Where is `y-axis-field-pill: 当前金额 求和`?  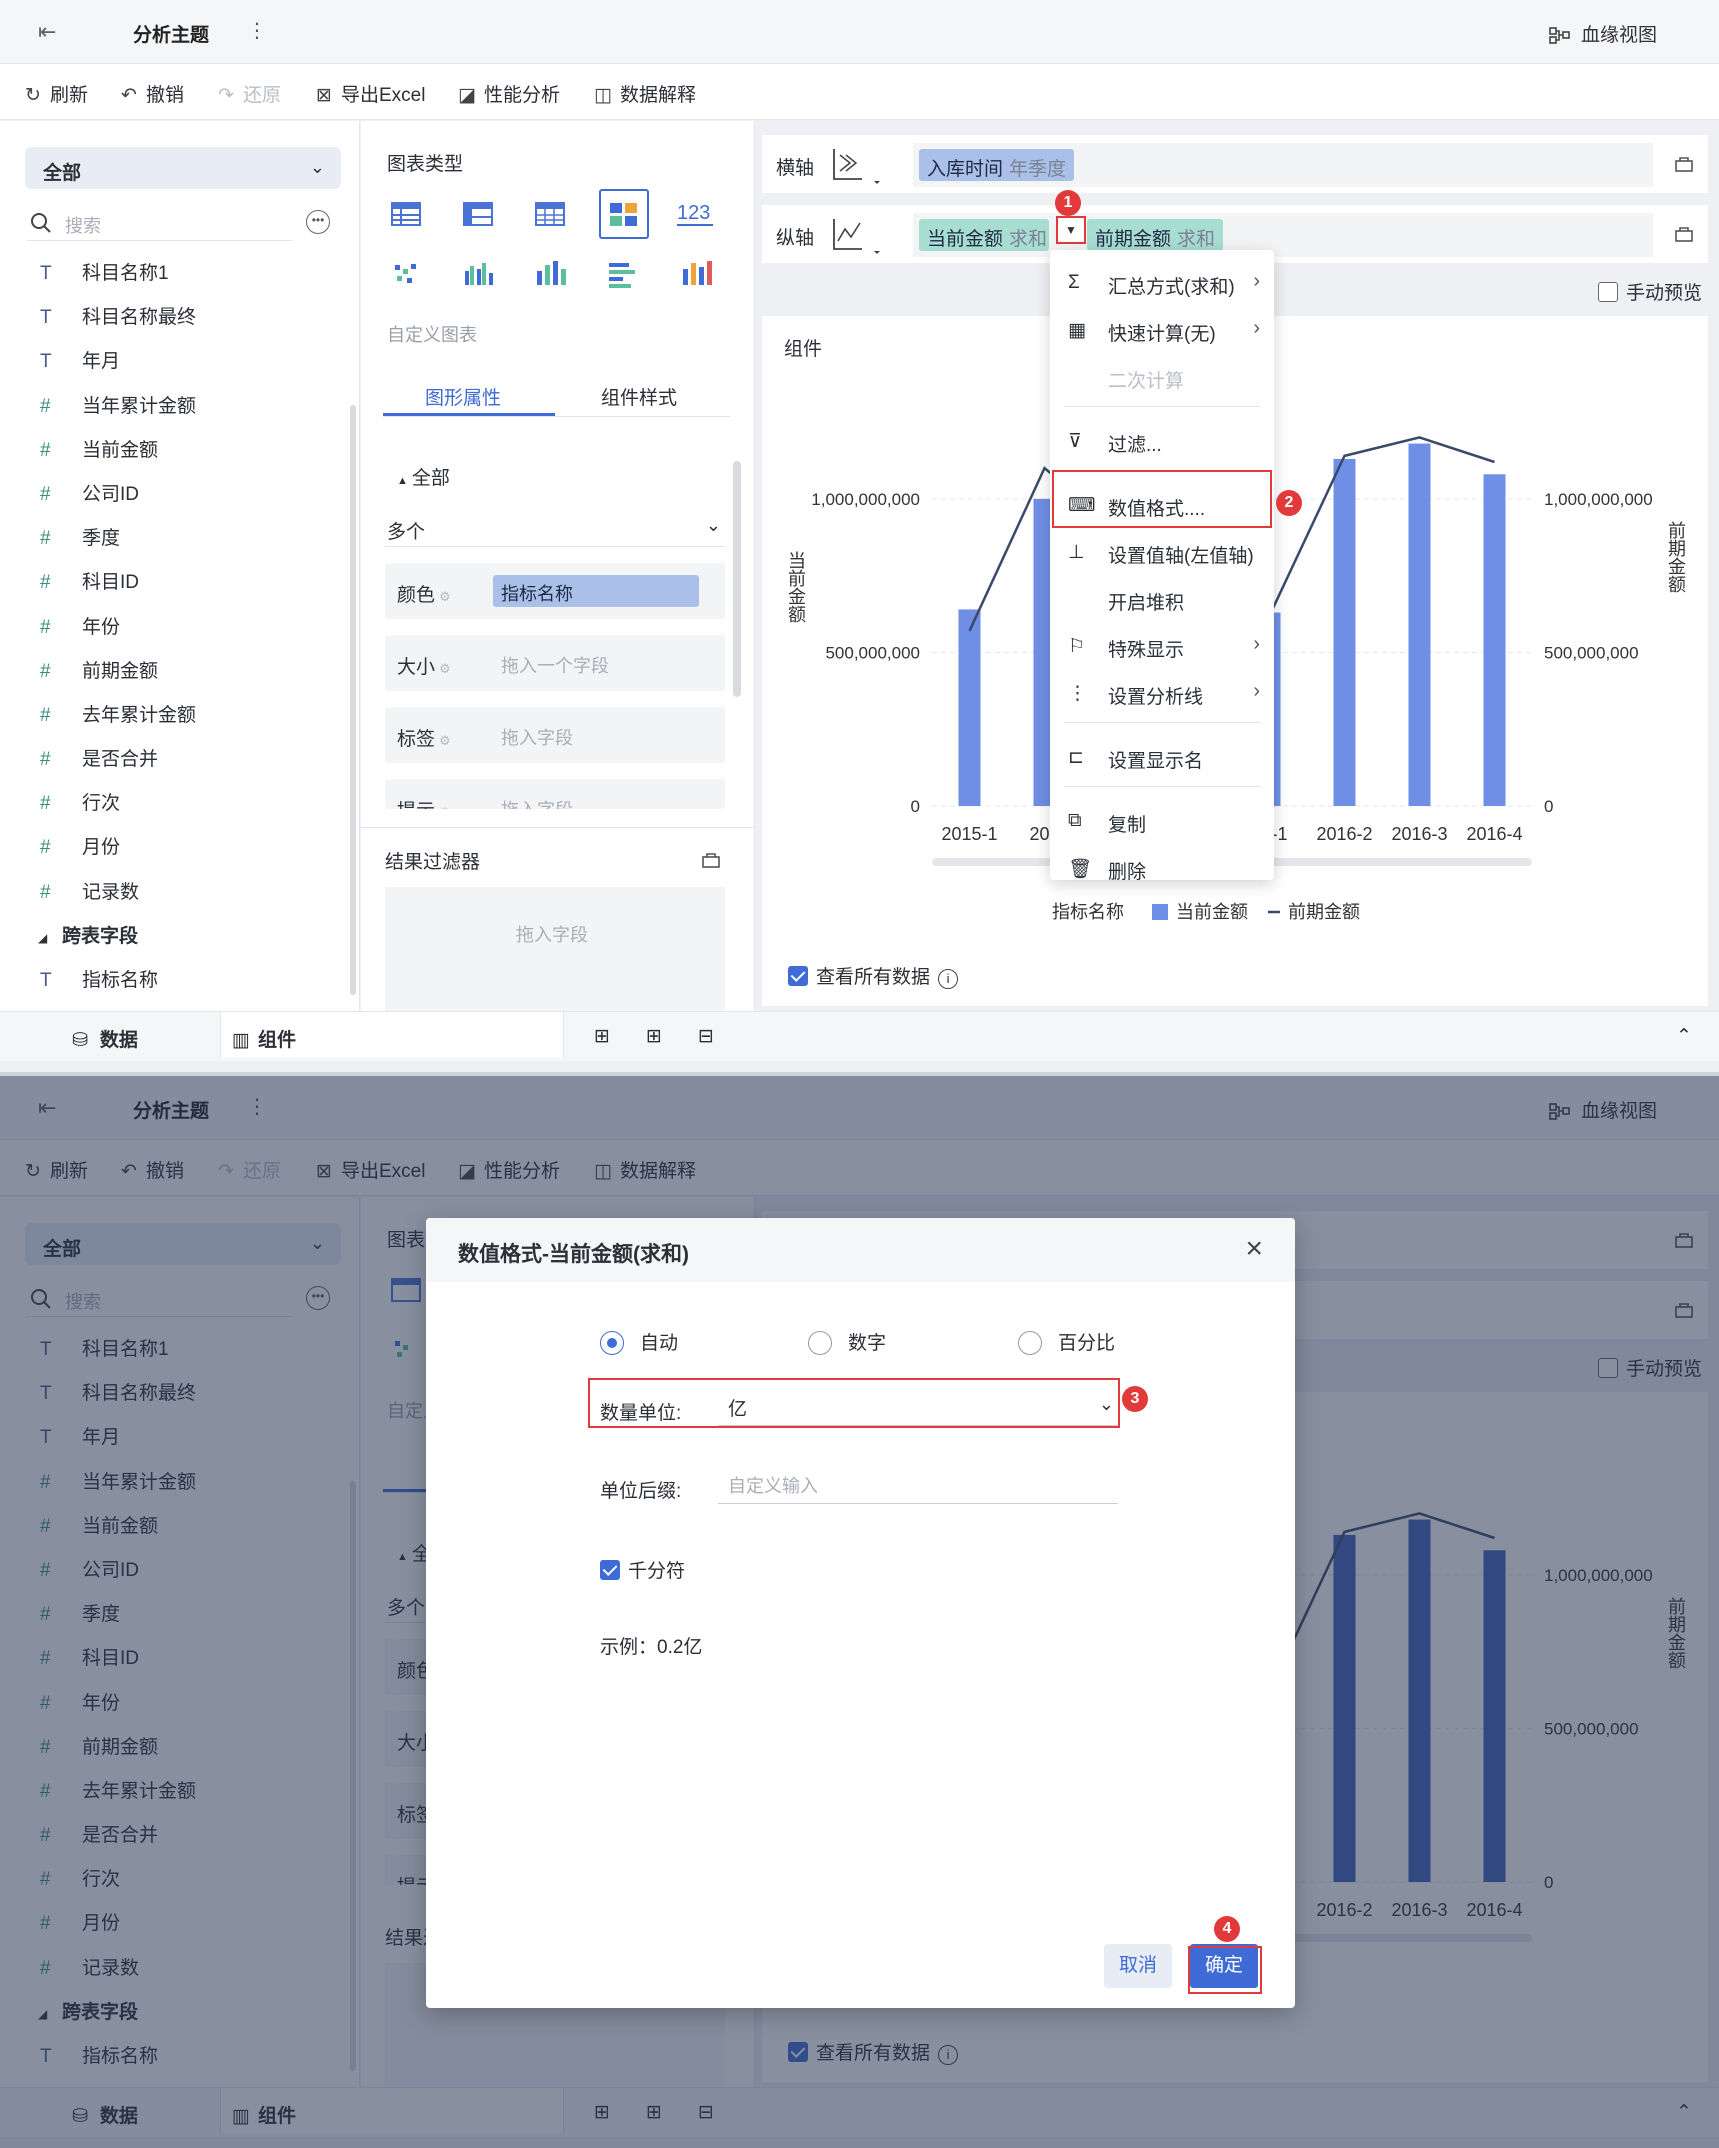 y-axis-field-pill: 当前金额 求和 is located at coordinates (984, 235).